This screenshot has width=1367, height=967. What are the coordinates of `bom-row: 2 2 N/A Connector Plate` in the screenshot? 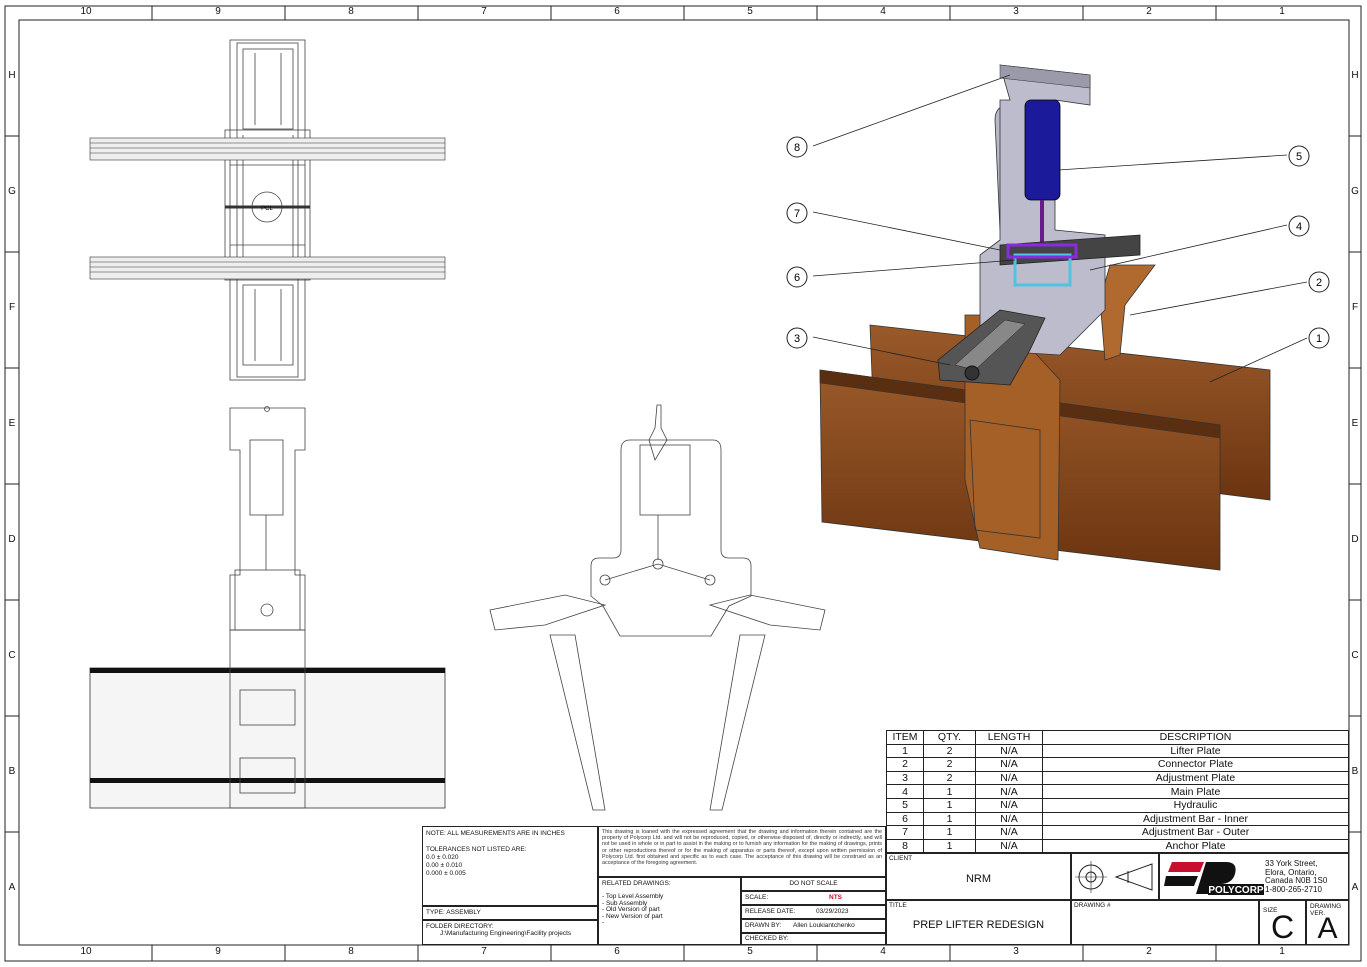 It's located at (1117, 764).